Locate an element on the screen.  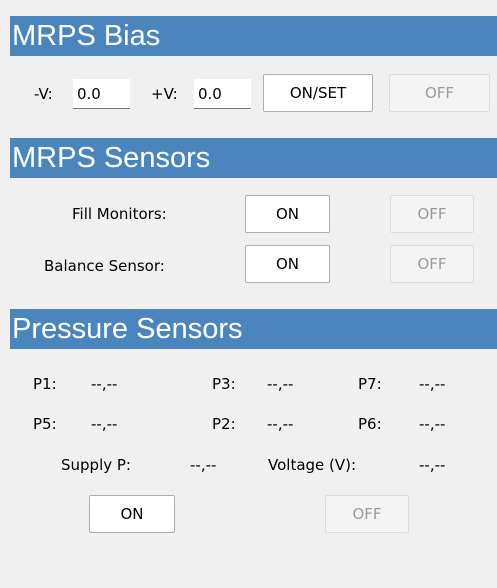
positive-voltage-field is located at coordinates (222, 94).